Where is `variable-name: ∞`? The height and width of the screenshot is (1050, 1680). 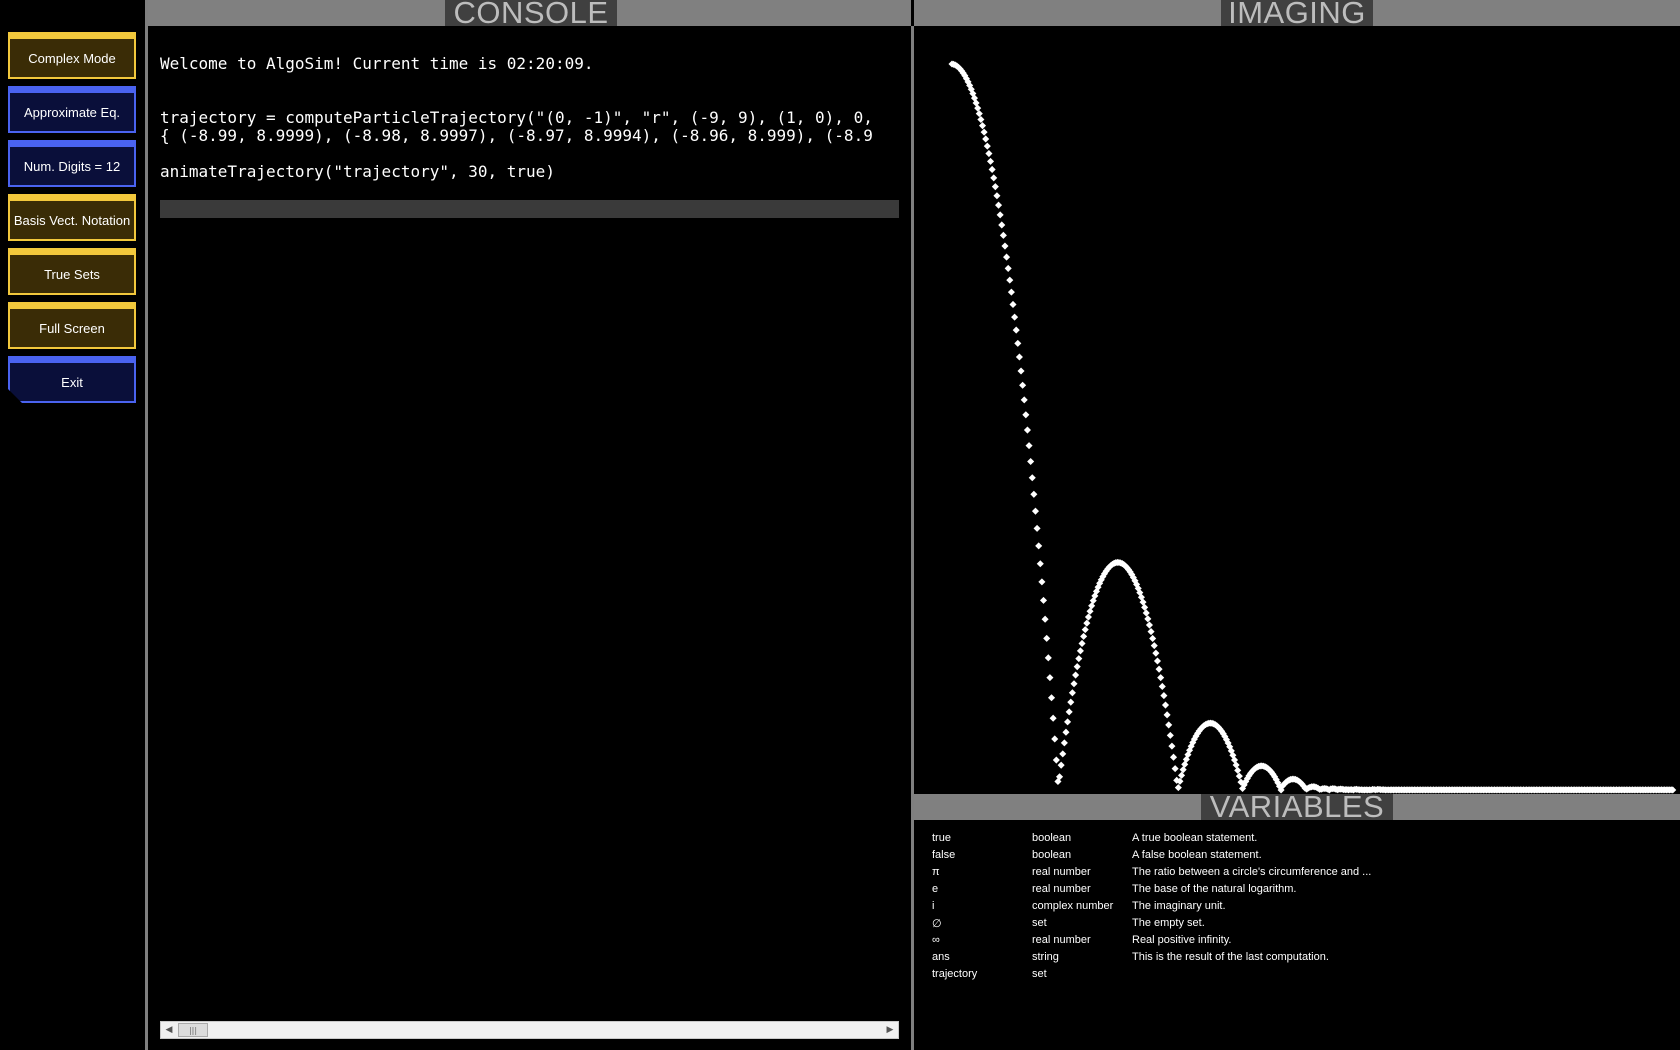 variable-name: ∞ is located at coordinates (936, 940).